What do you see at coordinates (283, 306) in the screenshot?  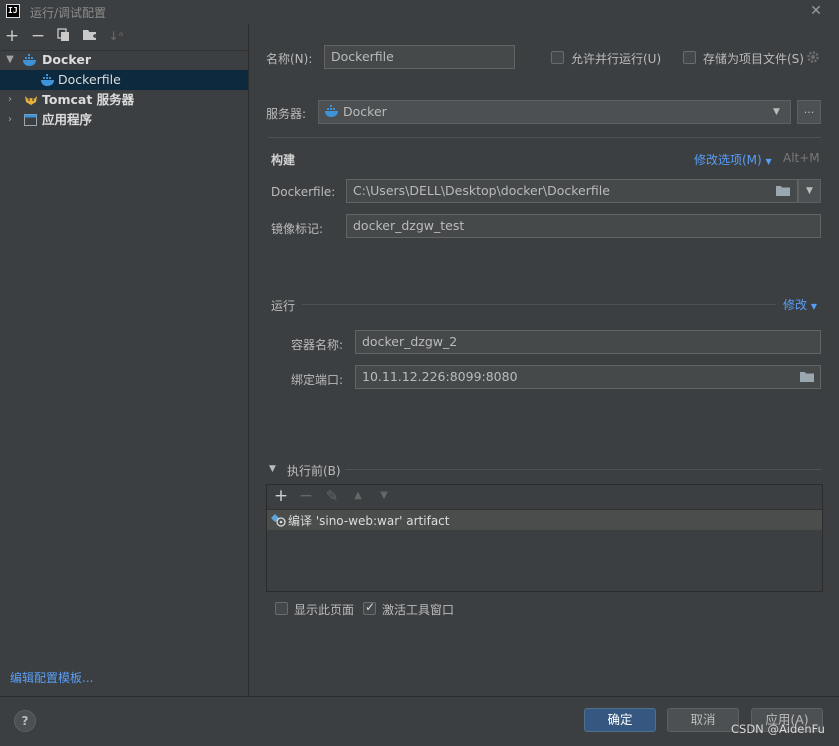 I see `run-section-title: 运行` at bounding box center [283, 306].